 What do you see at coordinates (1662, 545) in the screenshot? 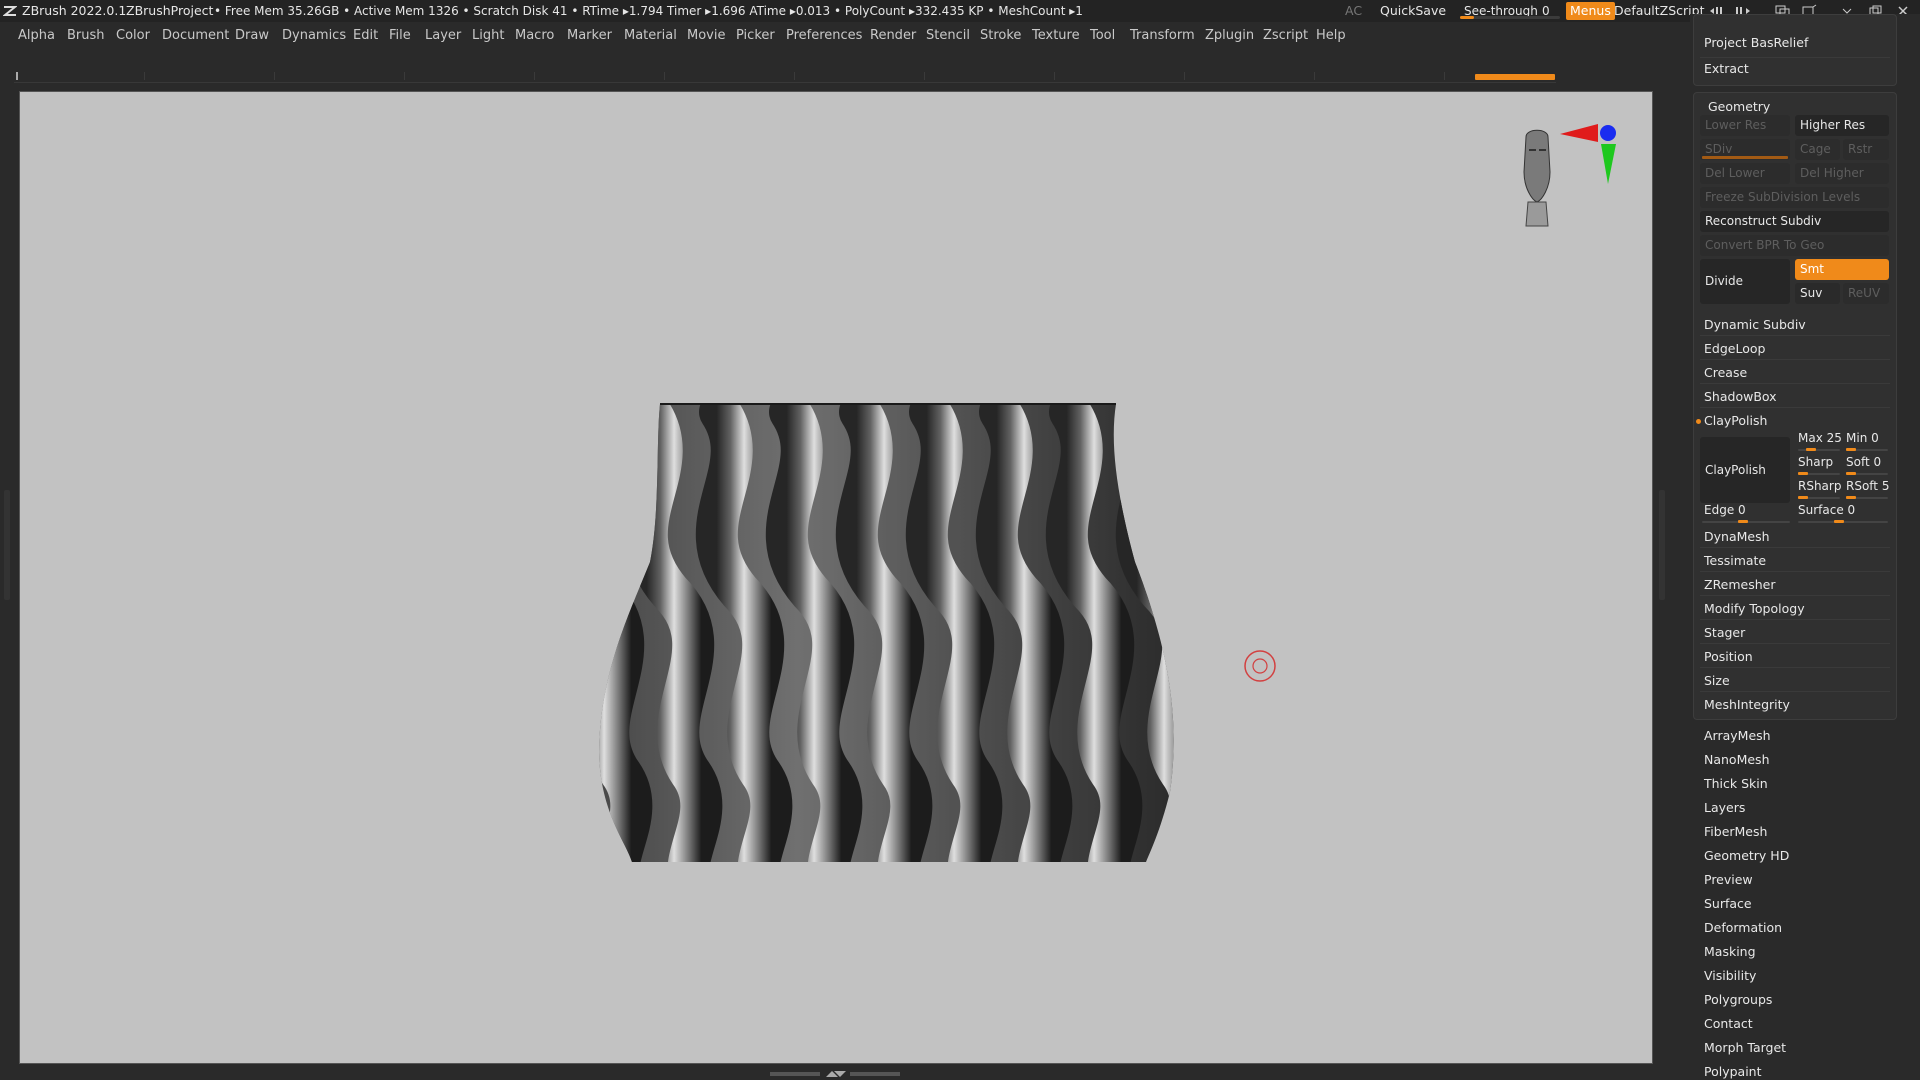
I see `right-tray-handle` at bounding box center [1662, 545].